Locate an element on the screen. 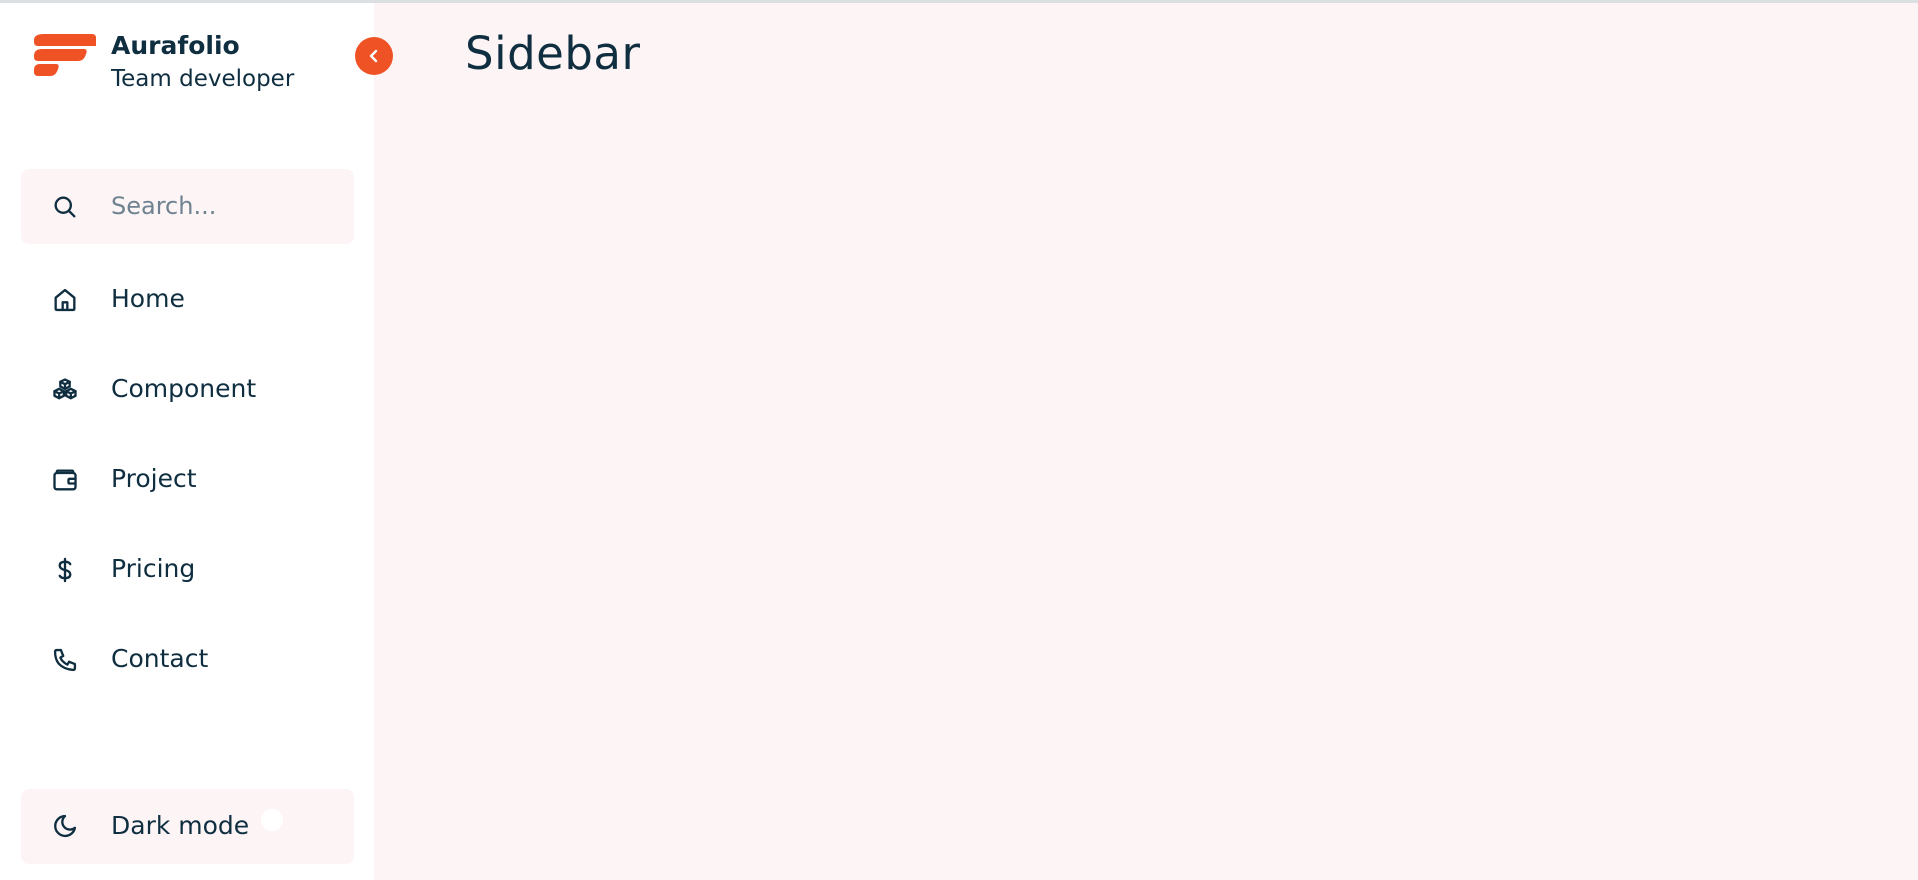  sidebar-item-label: Project is located at coordinates (154, 478).